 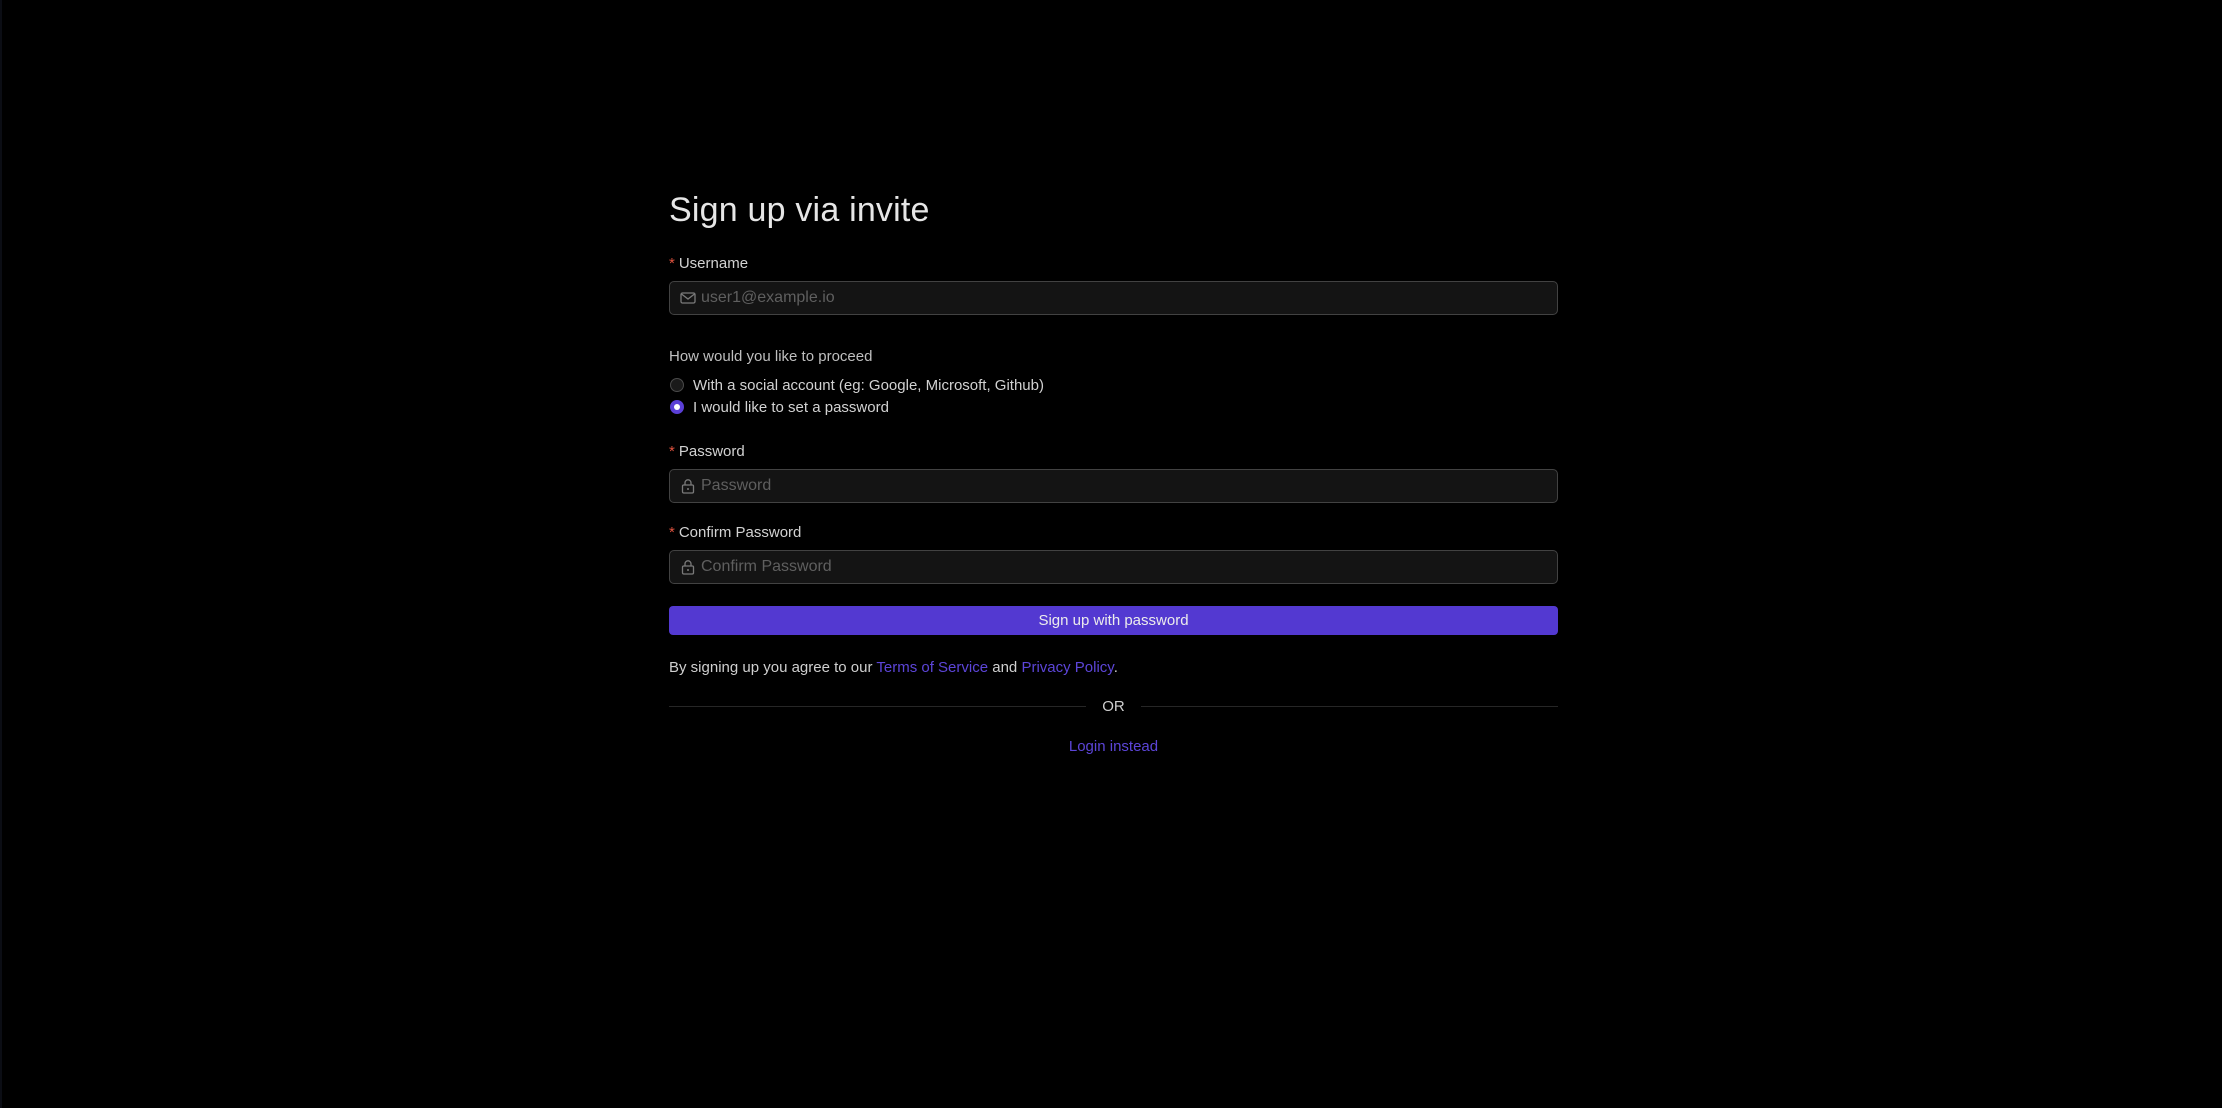 I want to click on terms-prefix: By signing up you agree to our, so click(x=773, y=667).